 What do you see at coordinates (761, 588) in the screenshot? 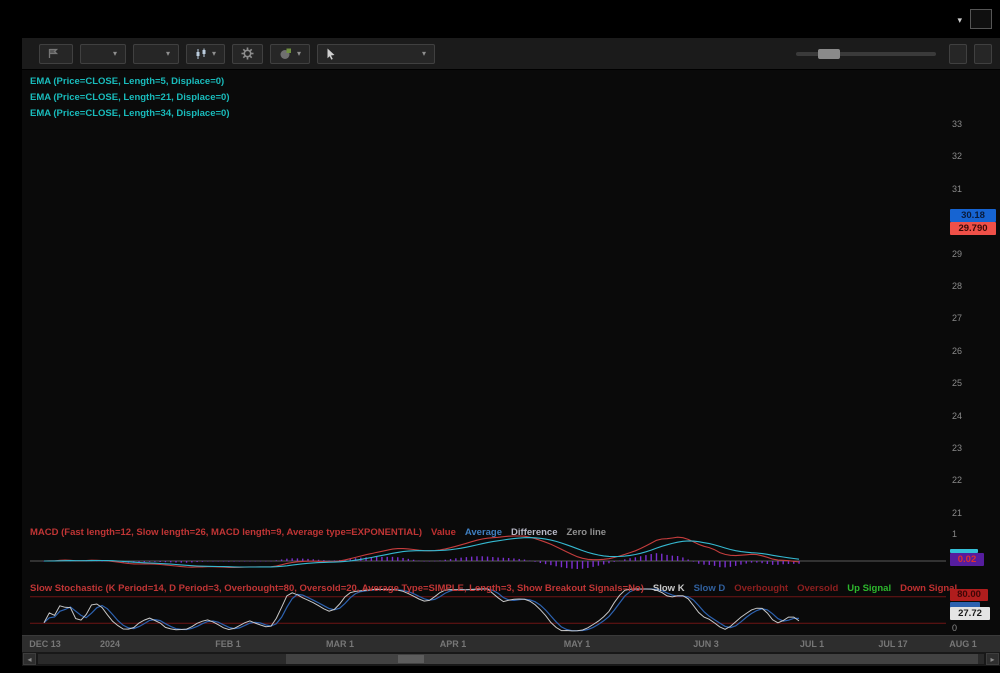
I see `stochastic-legend-item: Overbought` at bounding box center [761, 588].